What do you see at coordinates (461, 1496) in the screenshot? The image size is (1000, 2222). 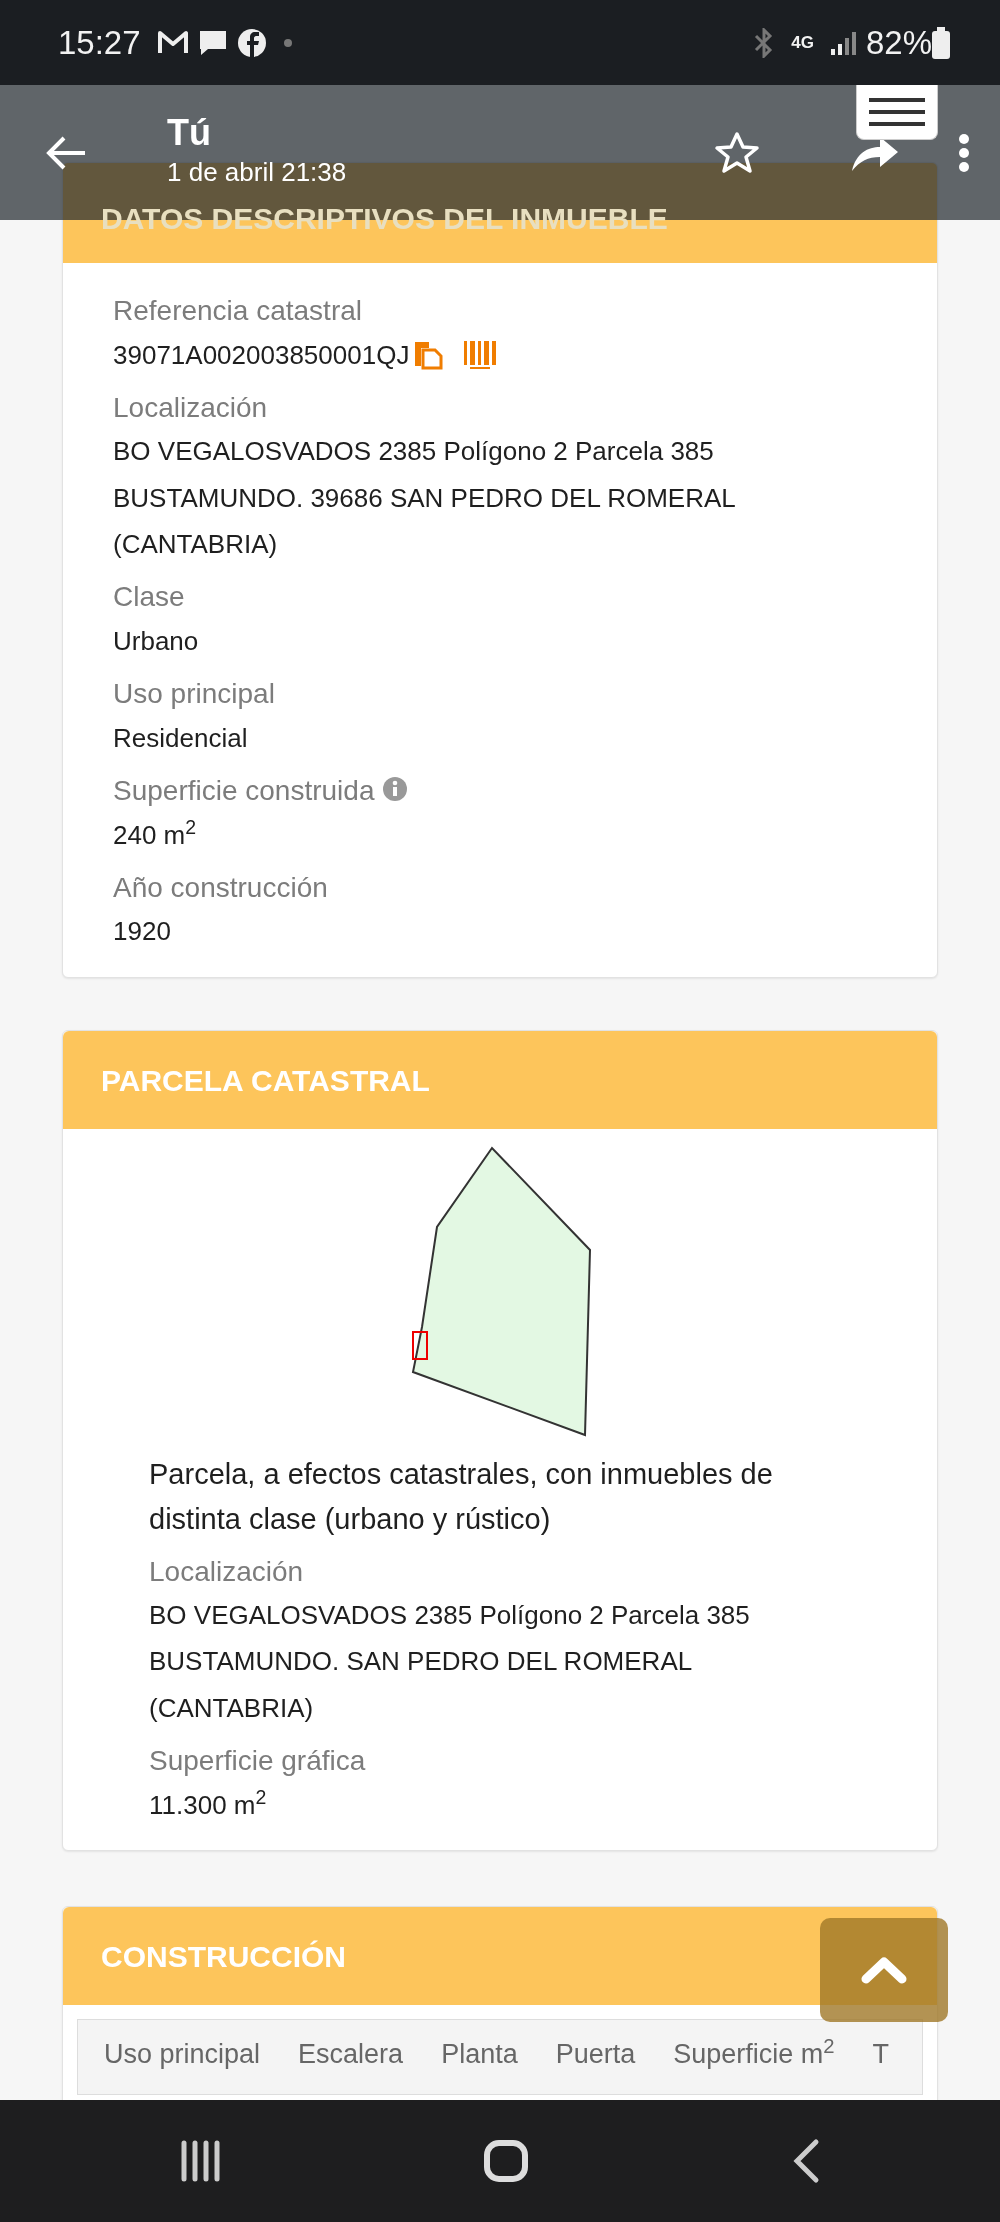 I see `parcel-description: Parcela, a efectos catastrales, con inmuebles de distinta clase (urbano y rústico)` at bounding box center [461, 1496].